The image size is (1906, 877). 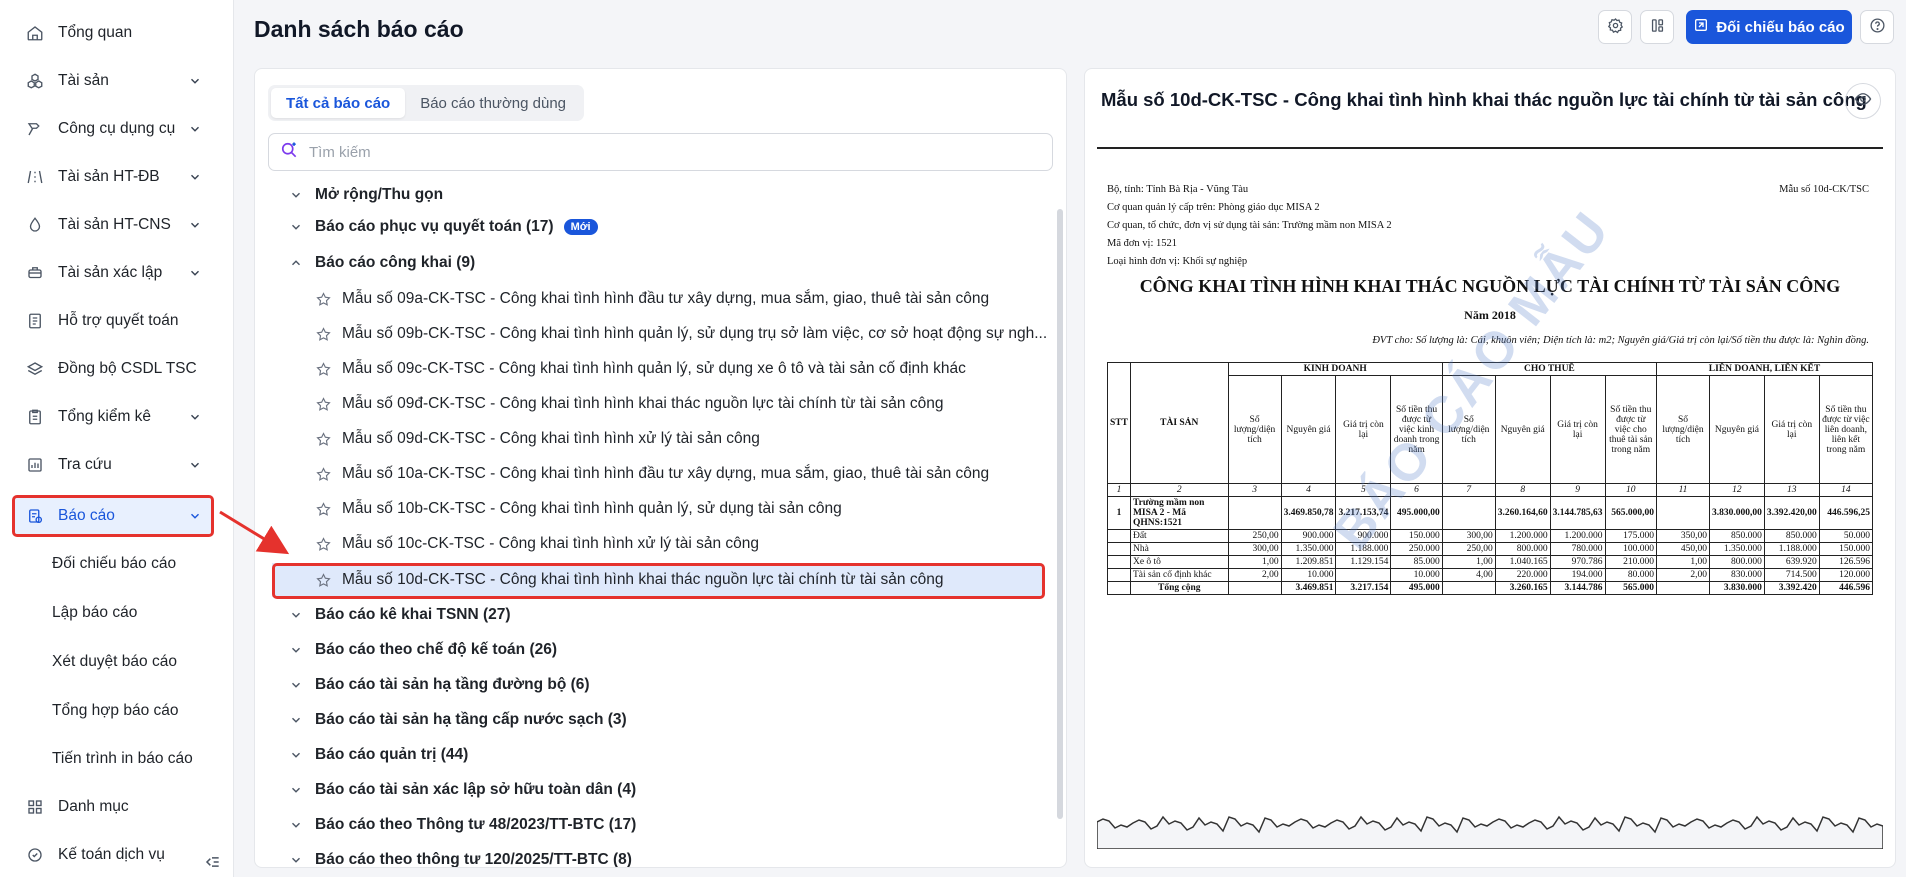 What do you see at coordinates (443, 227) in the screenshot?
I see `tree-group-settlement: Báo cáo phục vụ quyết toán (17) Mới` at bounding box center [443, 227].